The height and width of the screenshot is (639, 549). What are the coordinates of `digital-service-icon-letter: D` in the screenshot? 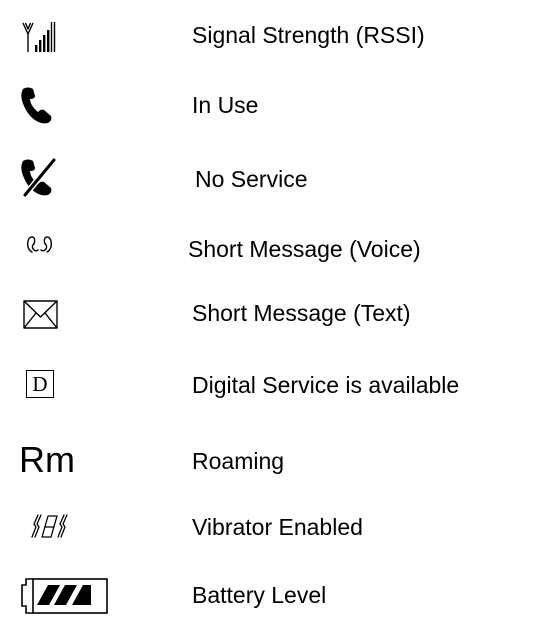 It's located at (40, 384).